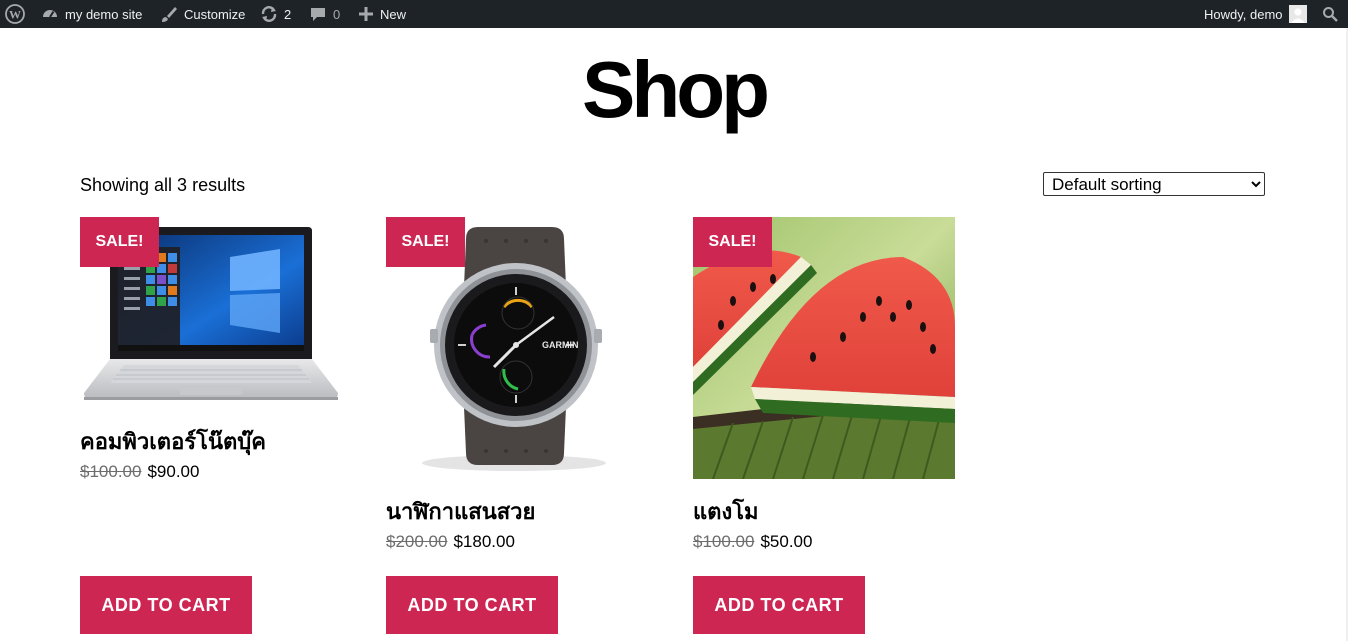 The width and height of the screenshot is (1348, 641). What do you see at coordinates (450, 542) in the screenshot?
I see `product-price: $200.00 $180.00` at bounding box center [450, 542].